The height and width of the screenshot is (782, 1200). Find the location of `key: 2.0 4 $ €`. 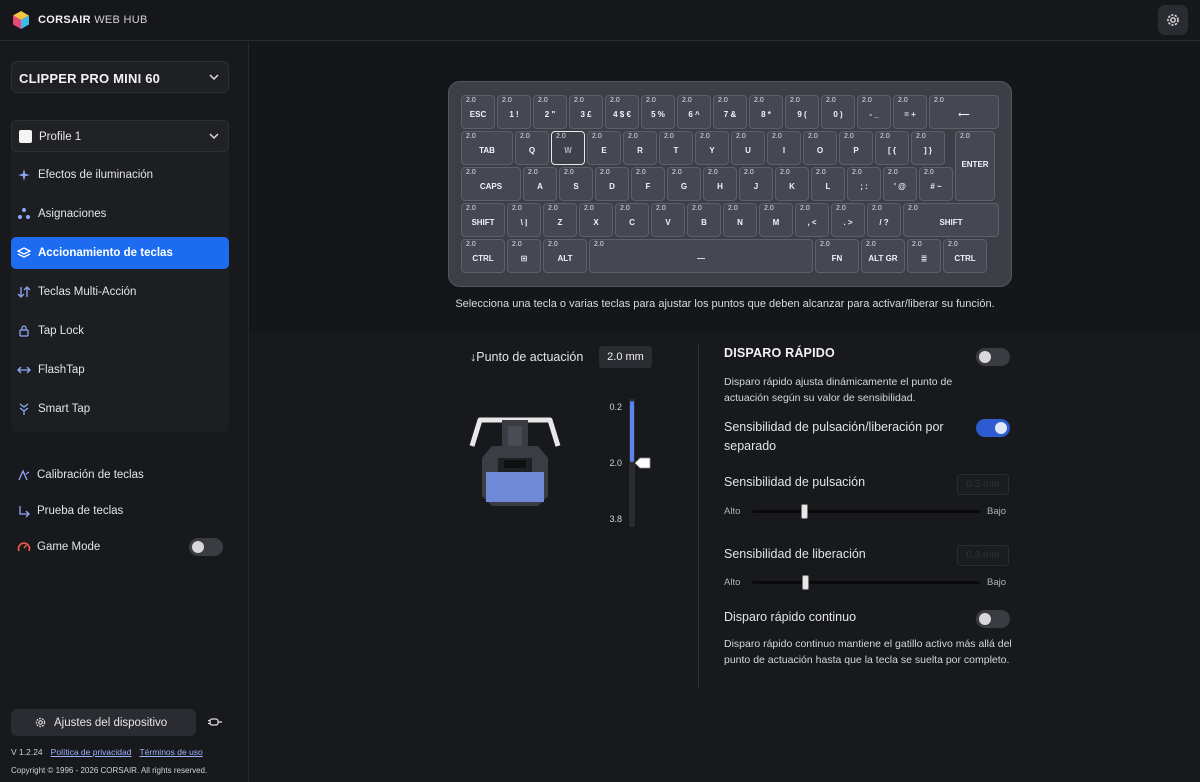

key: 2.0 4 $ € is located at coordinates (622, 112).